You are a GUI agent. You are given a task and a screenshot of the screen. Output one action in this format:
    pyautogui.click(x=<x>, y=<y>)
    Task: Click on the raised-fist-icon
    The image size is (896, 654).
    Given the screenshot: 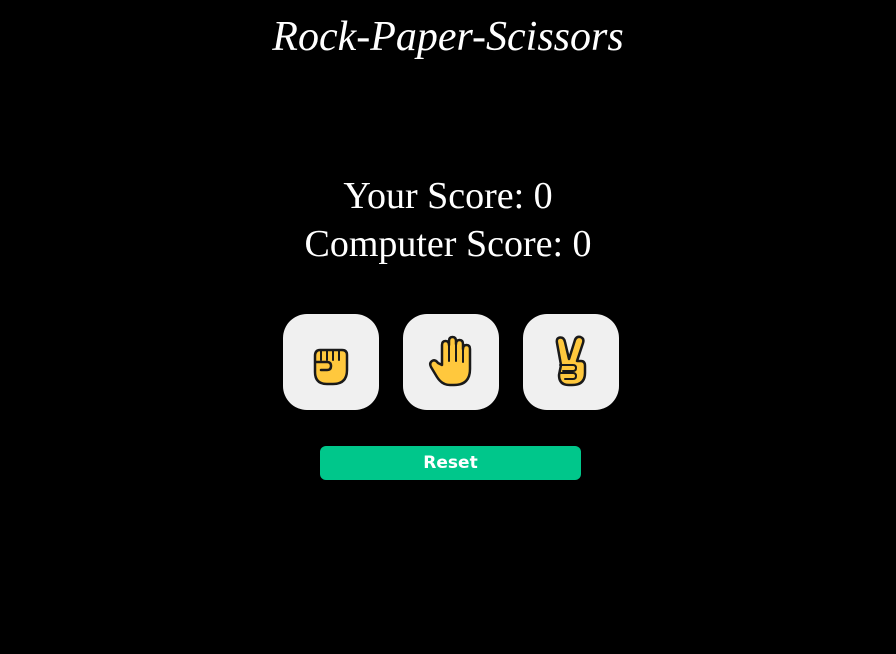 What is the action you would take?
    pyautogui.click(x=331, y=362)
    